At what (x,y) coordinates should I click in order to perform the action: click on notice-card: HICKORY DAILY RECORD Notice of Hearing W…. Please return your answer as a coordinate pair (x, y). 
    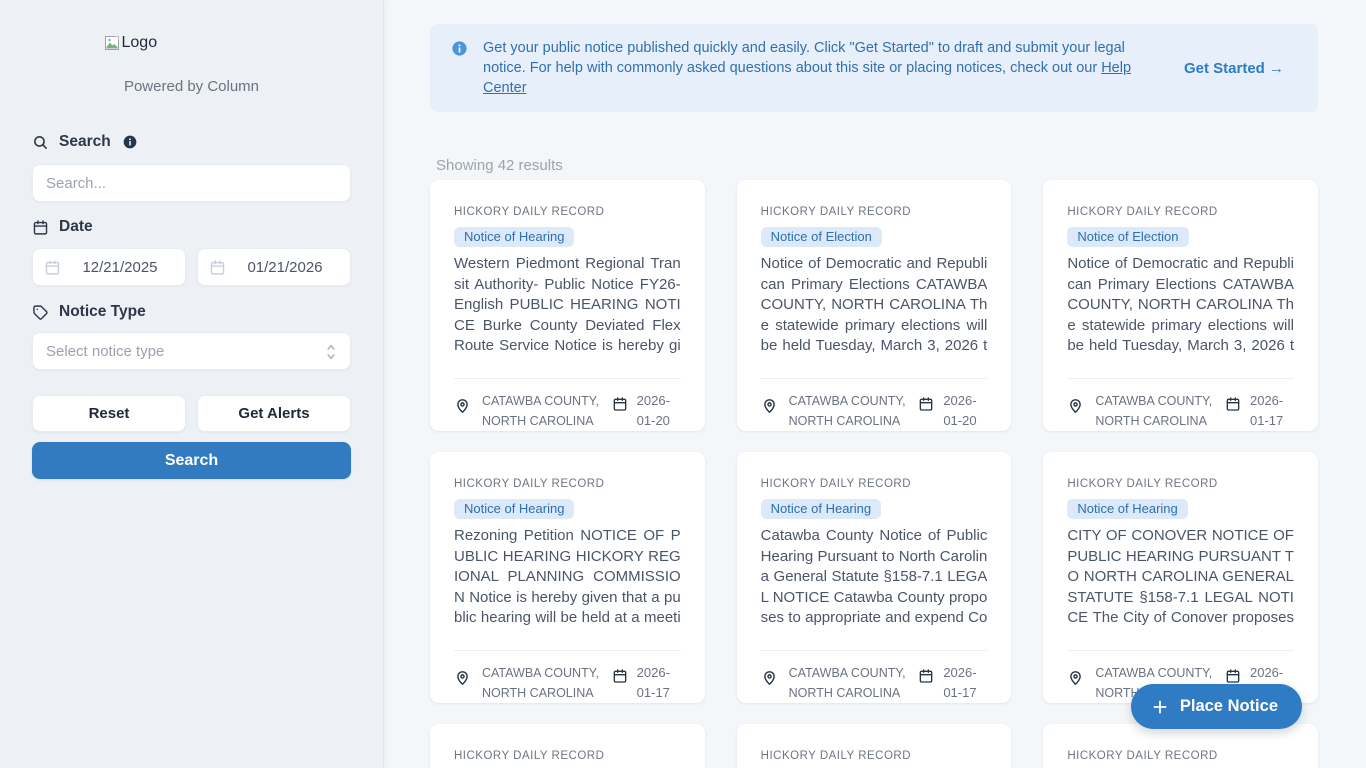
    Looking at the image, I should click on (567, 305).